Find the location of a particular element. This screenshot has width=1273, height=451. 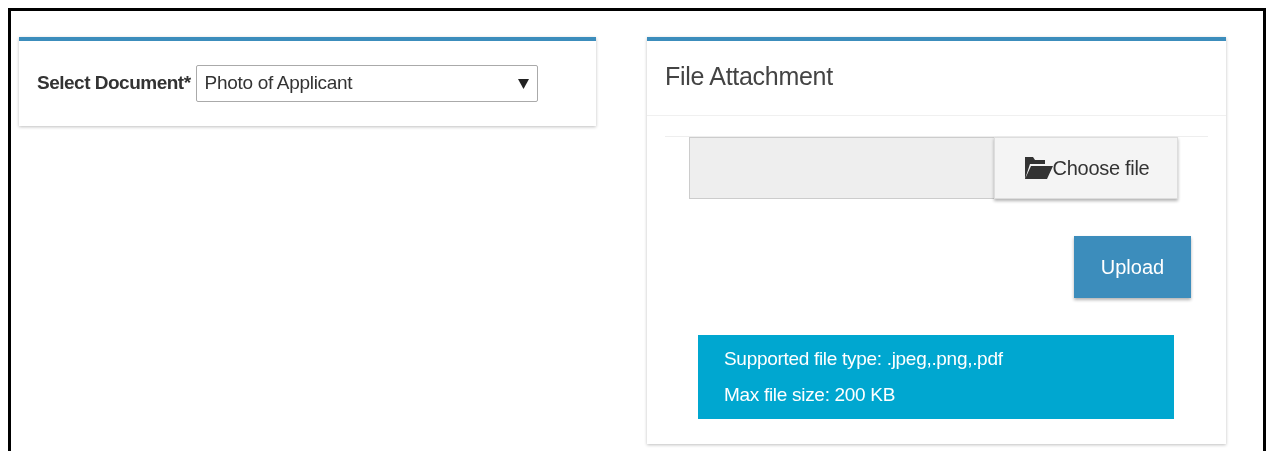

file-input: Choose file is located at coordinates (933, 168).